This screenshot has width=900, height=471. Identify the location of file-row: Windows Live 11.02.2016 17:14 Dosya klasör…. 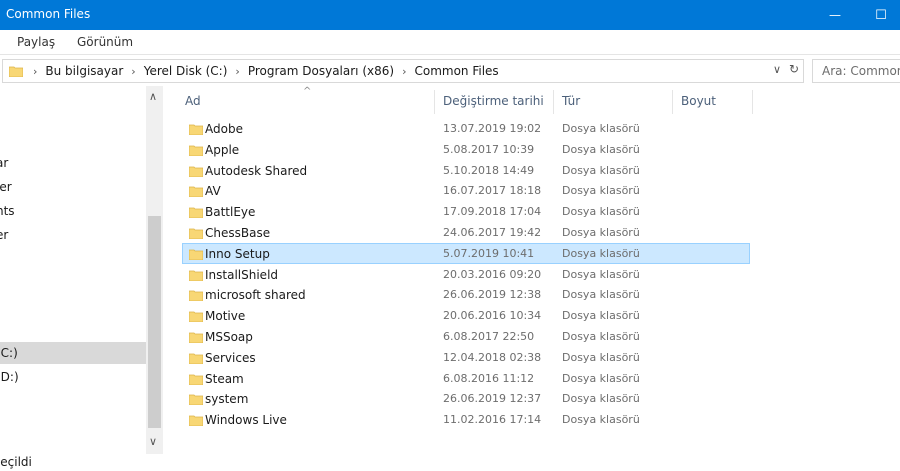
(466, 419).